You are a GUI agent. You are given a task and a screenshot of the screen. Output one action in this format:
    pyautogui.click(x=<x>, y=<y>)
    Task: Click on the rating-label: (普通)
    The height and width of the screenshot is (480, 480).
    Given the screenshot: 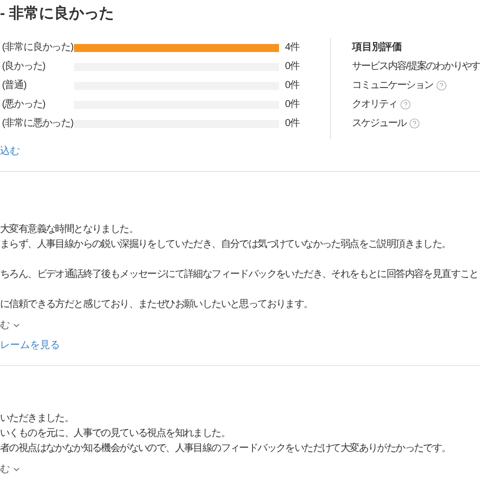 What is the action you would take?
    pyautogui.click(x=14, y=85)
    